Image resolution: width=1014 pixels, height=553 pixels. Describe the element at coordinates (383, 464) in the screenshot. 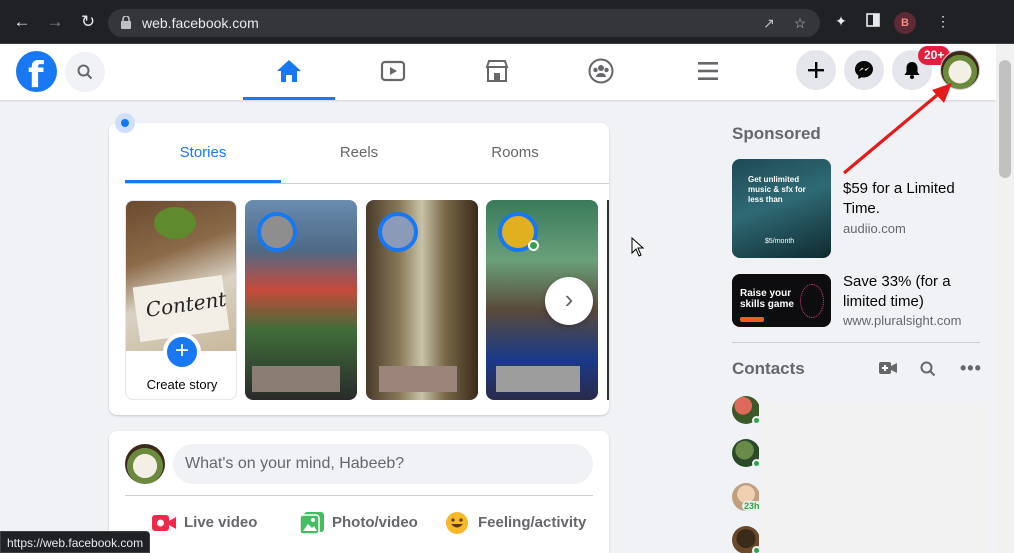

I see `post-input: What's on your mind, Habeeb?` at that location.